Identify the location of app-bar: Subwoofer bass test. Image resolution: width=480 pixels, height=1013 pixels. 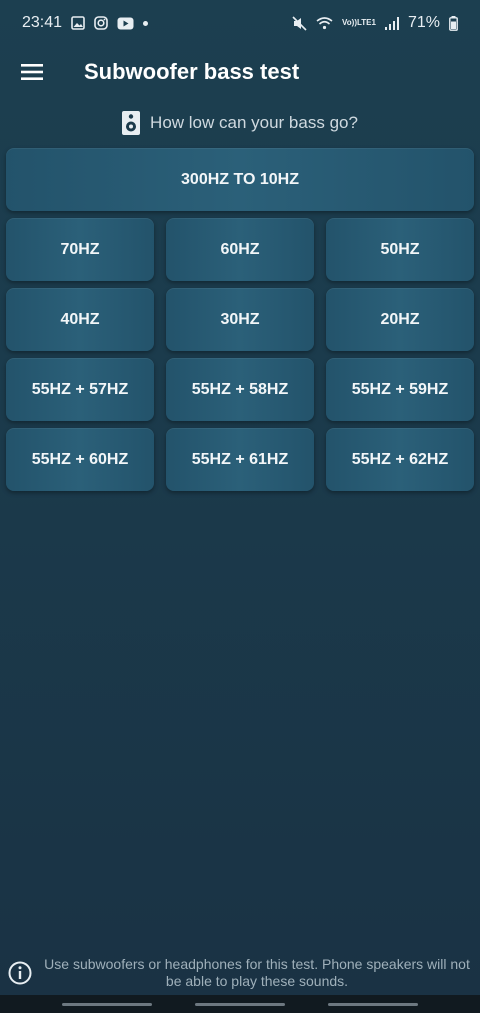
(240, 72).